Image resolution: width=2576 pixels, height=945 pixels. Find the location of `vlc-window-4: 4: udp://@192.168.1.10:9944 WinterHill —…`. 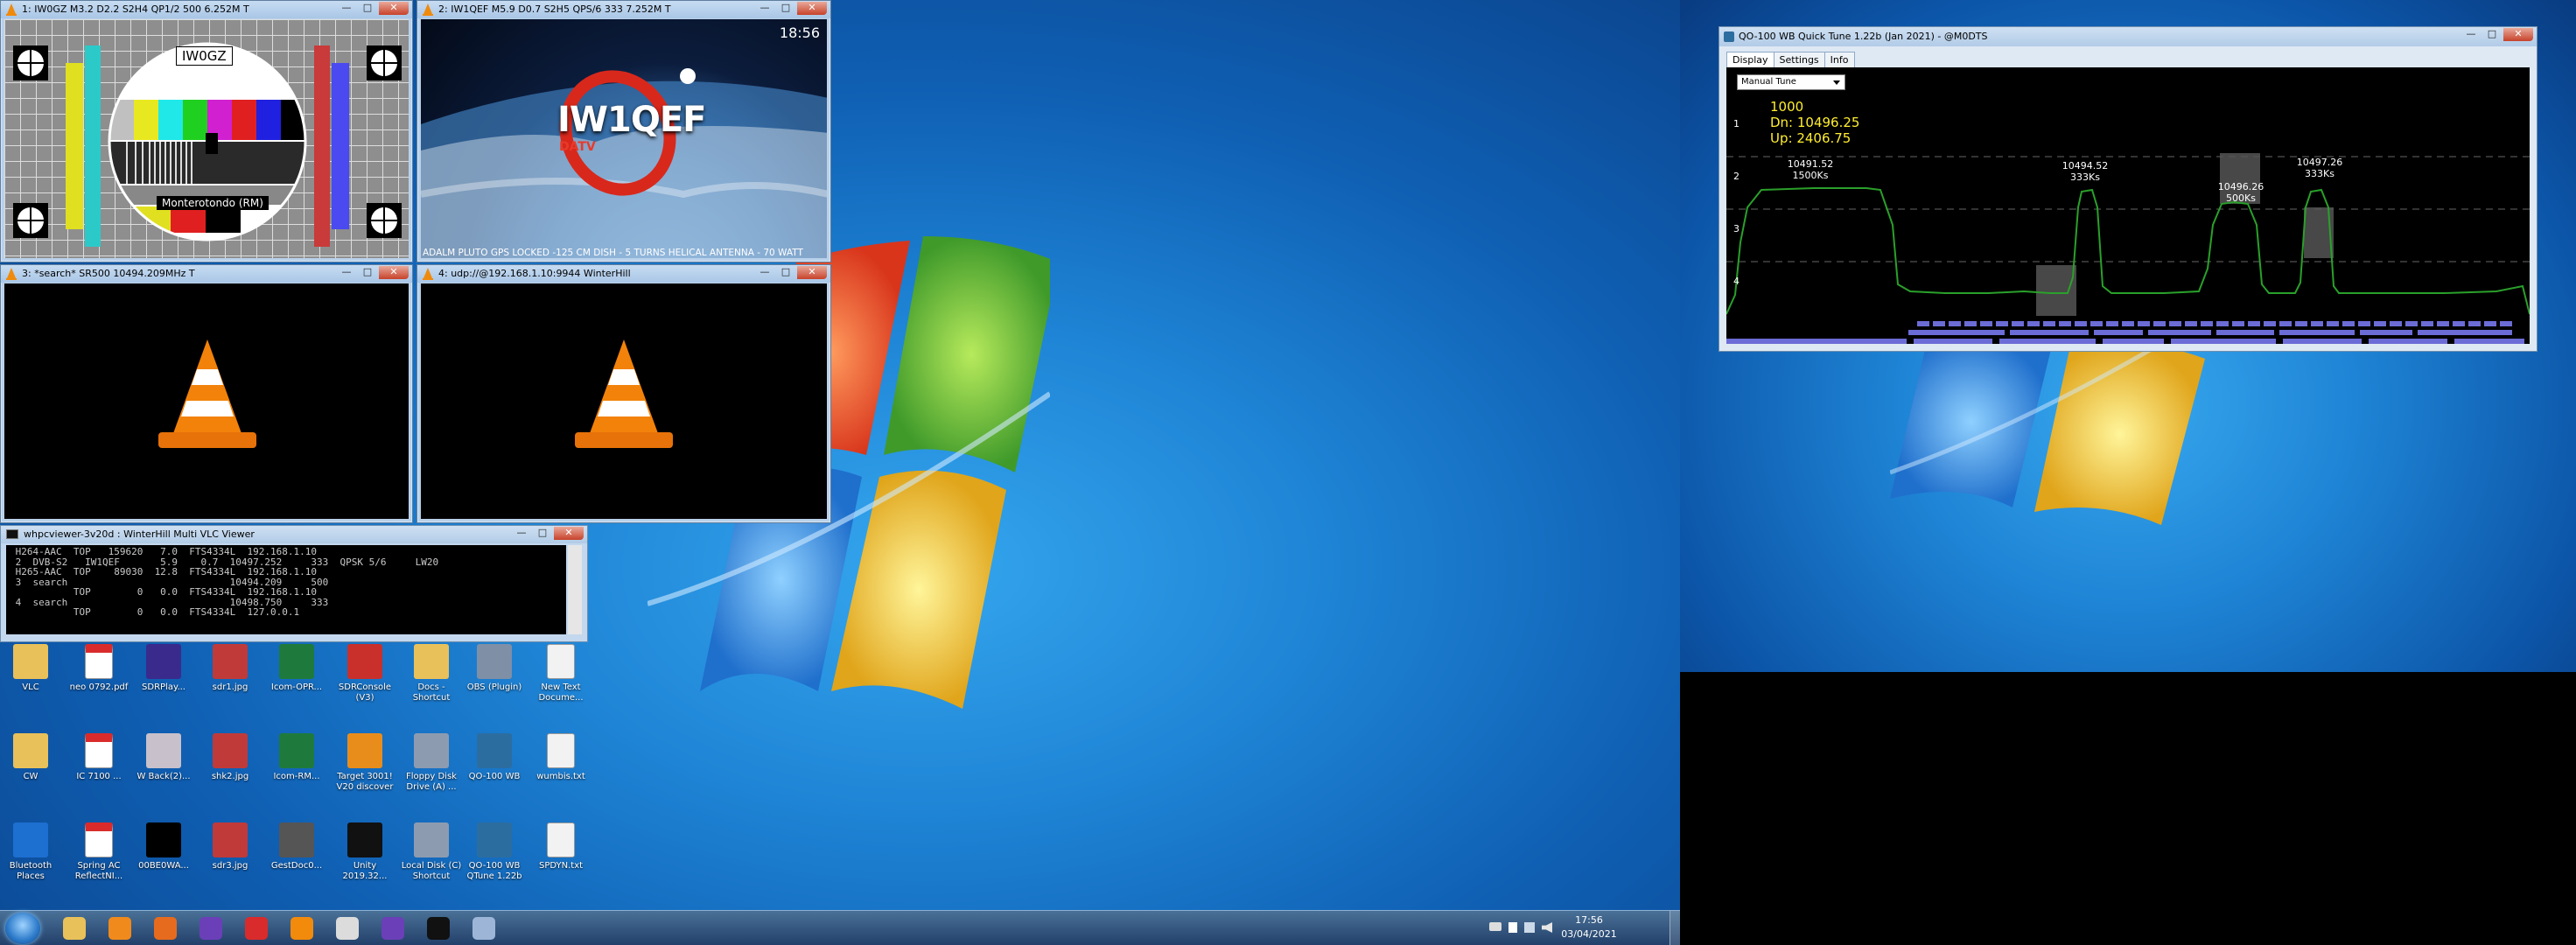

vlc-window-4: 4: udp://@192.168.1.10:9944 WinterHill —… is located at coordinates (623, 393).